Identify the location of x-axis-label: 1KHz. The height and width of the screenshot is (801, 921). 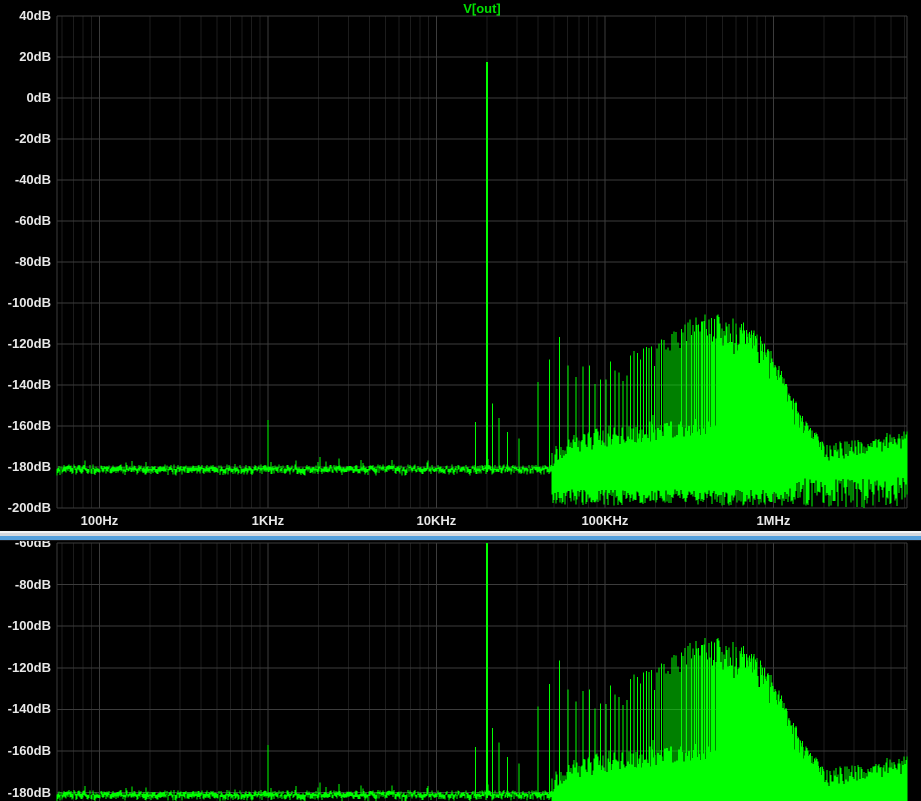
(268, 520).